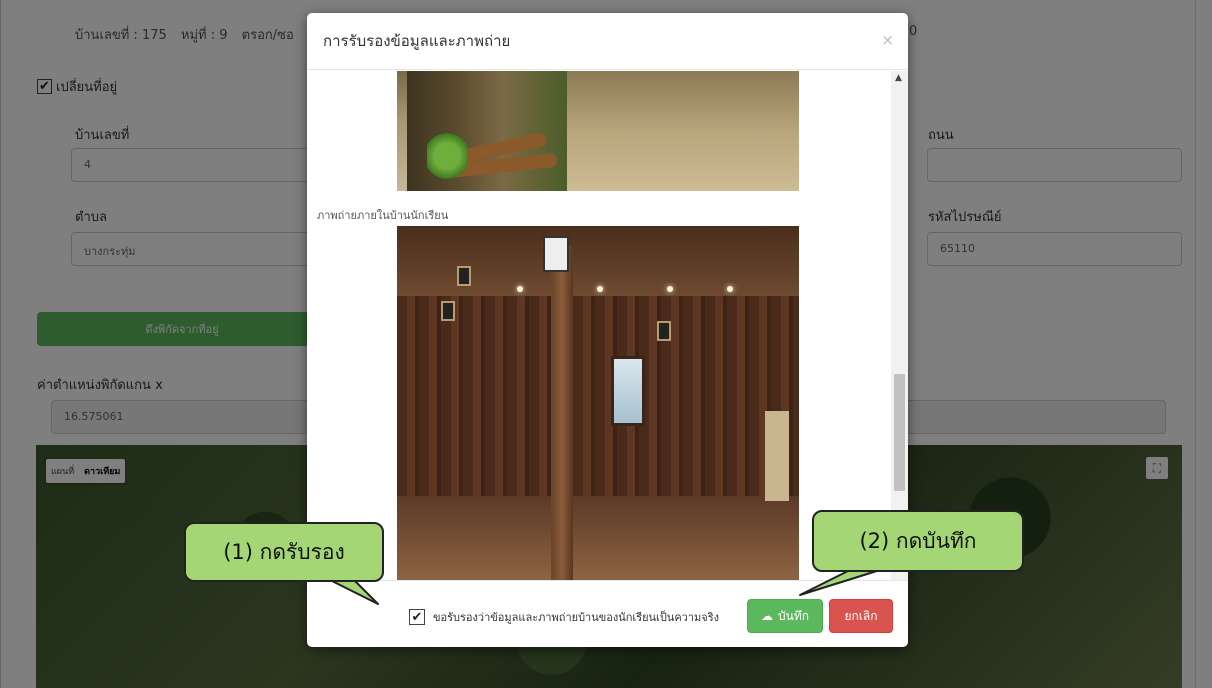  I want to click on photo-sign, so click(556, 254).